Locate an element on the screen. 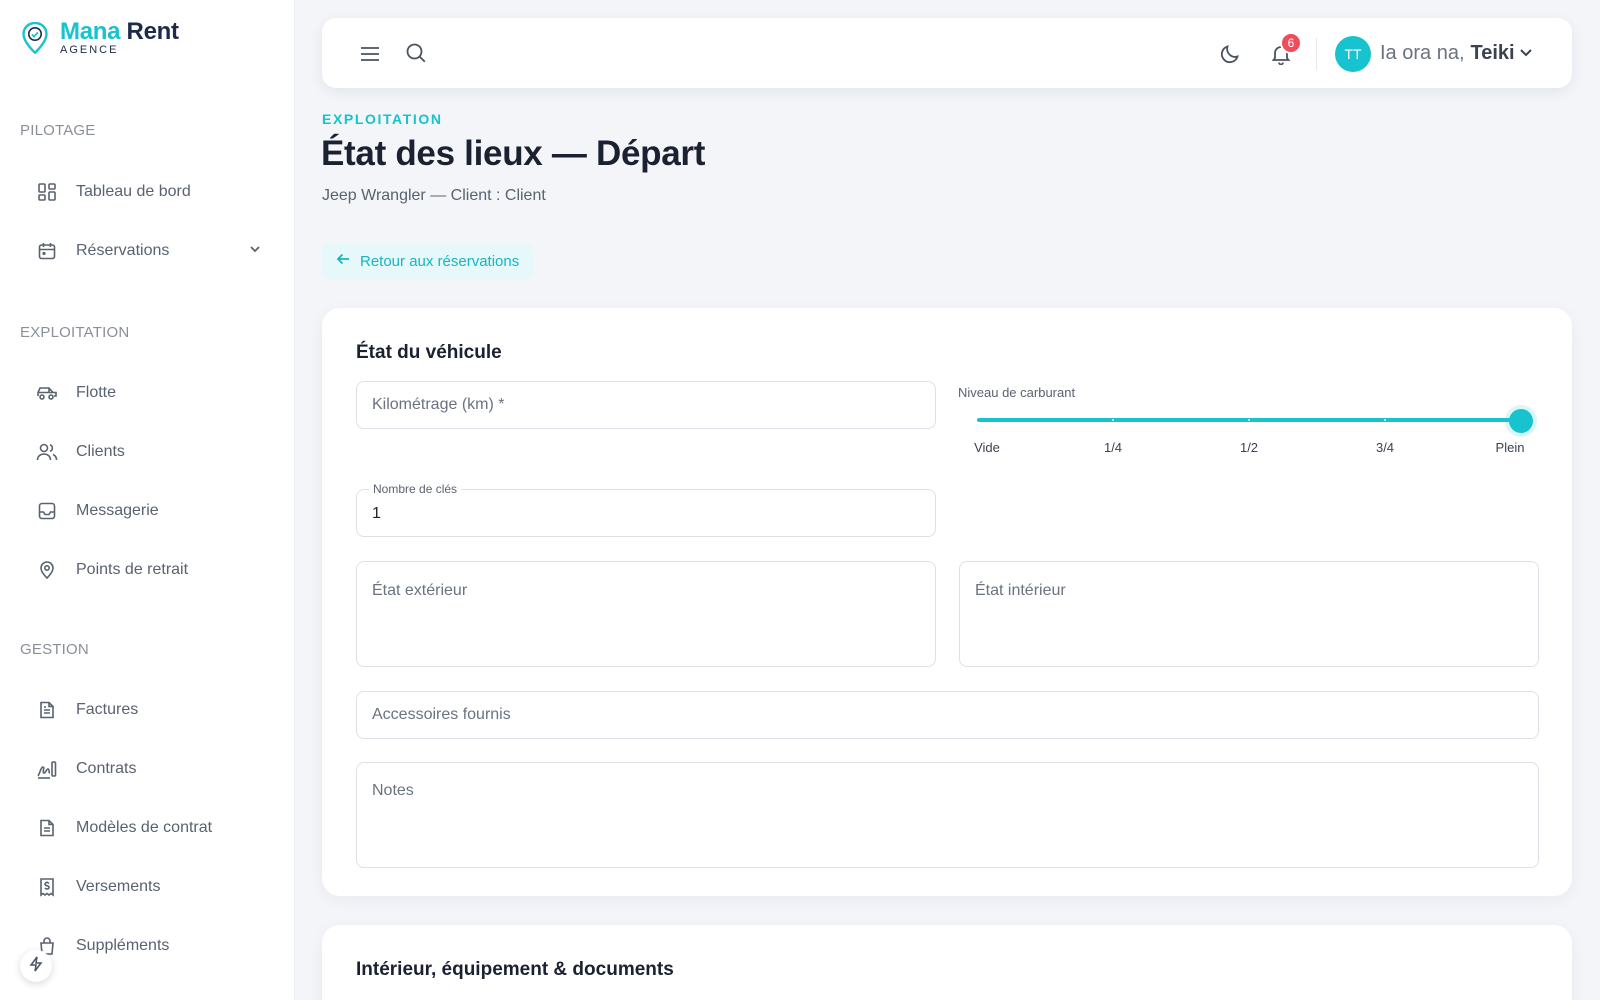 Image resolution: width=1600 pixels, height=1000 pixels. arrow-left-icon is located at coordinates (343, 261).